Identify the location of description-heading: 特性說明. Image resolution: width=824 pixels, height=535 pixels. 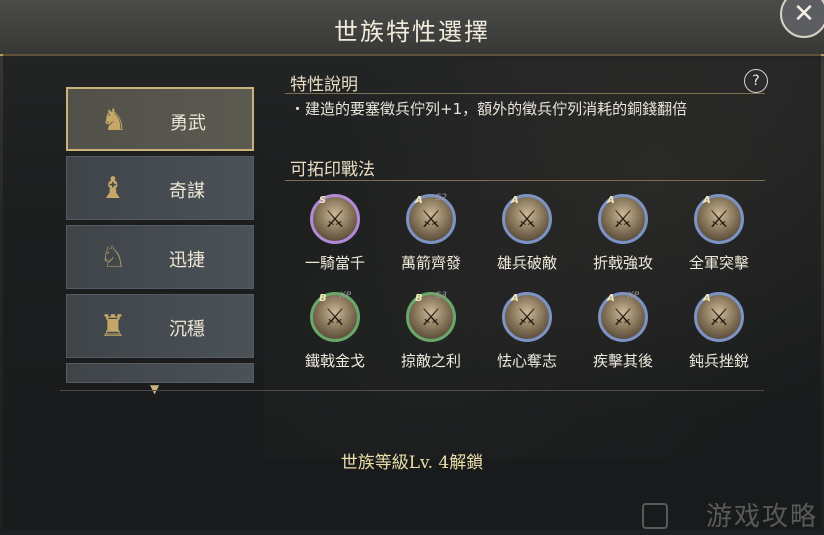
(324, 85).